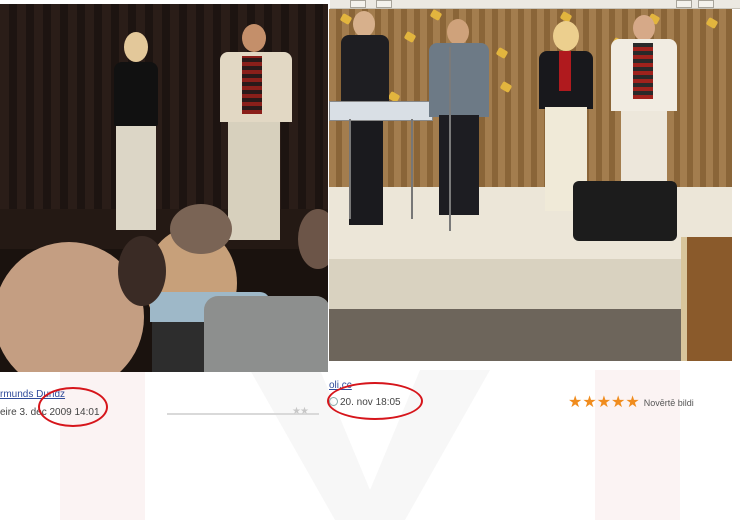 The width and height of the screenshot is (740, 523). Describe the element at coordinates (300, 411) in the screenshot. I see `faded-rating-icons: ★★` at that location.